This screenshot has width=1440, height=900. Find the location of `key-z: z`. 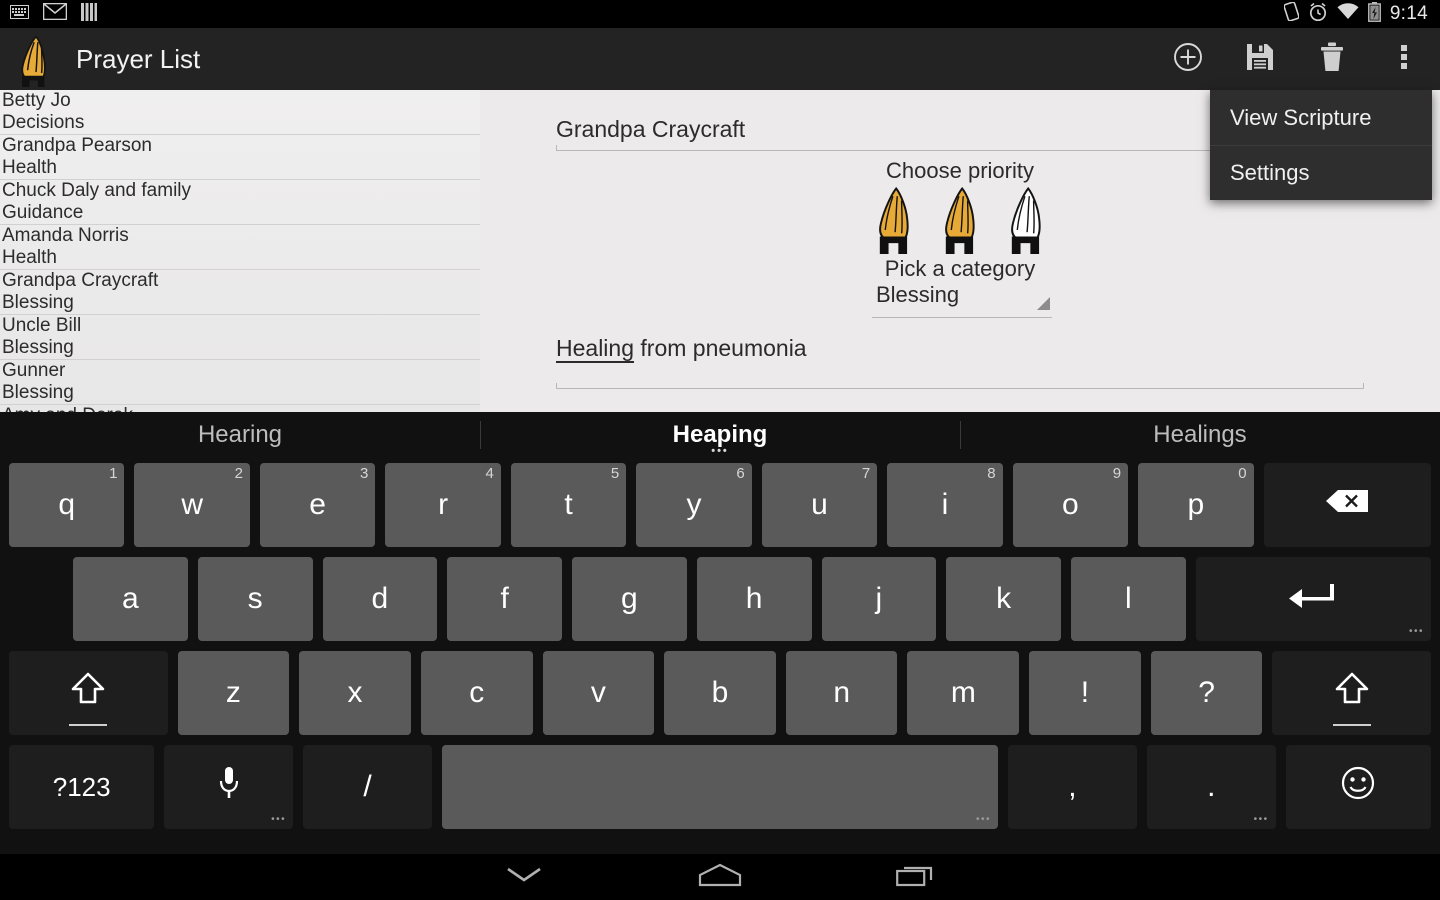

key-z: z is located at coordinates (233, 693).